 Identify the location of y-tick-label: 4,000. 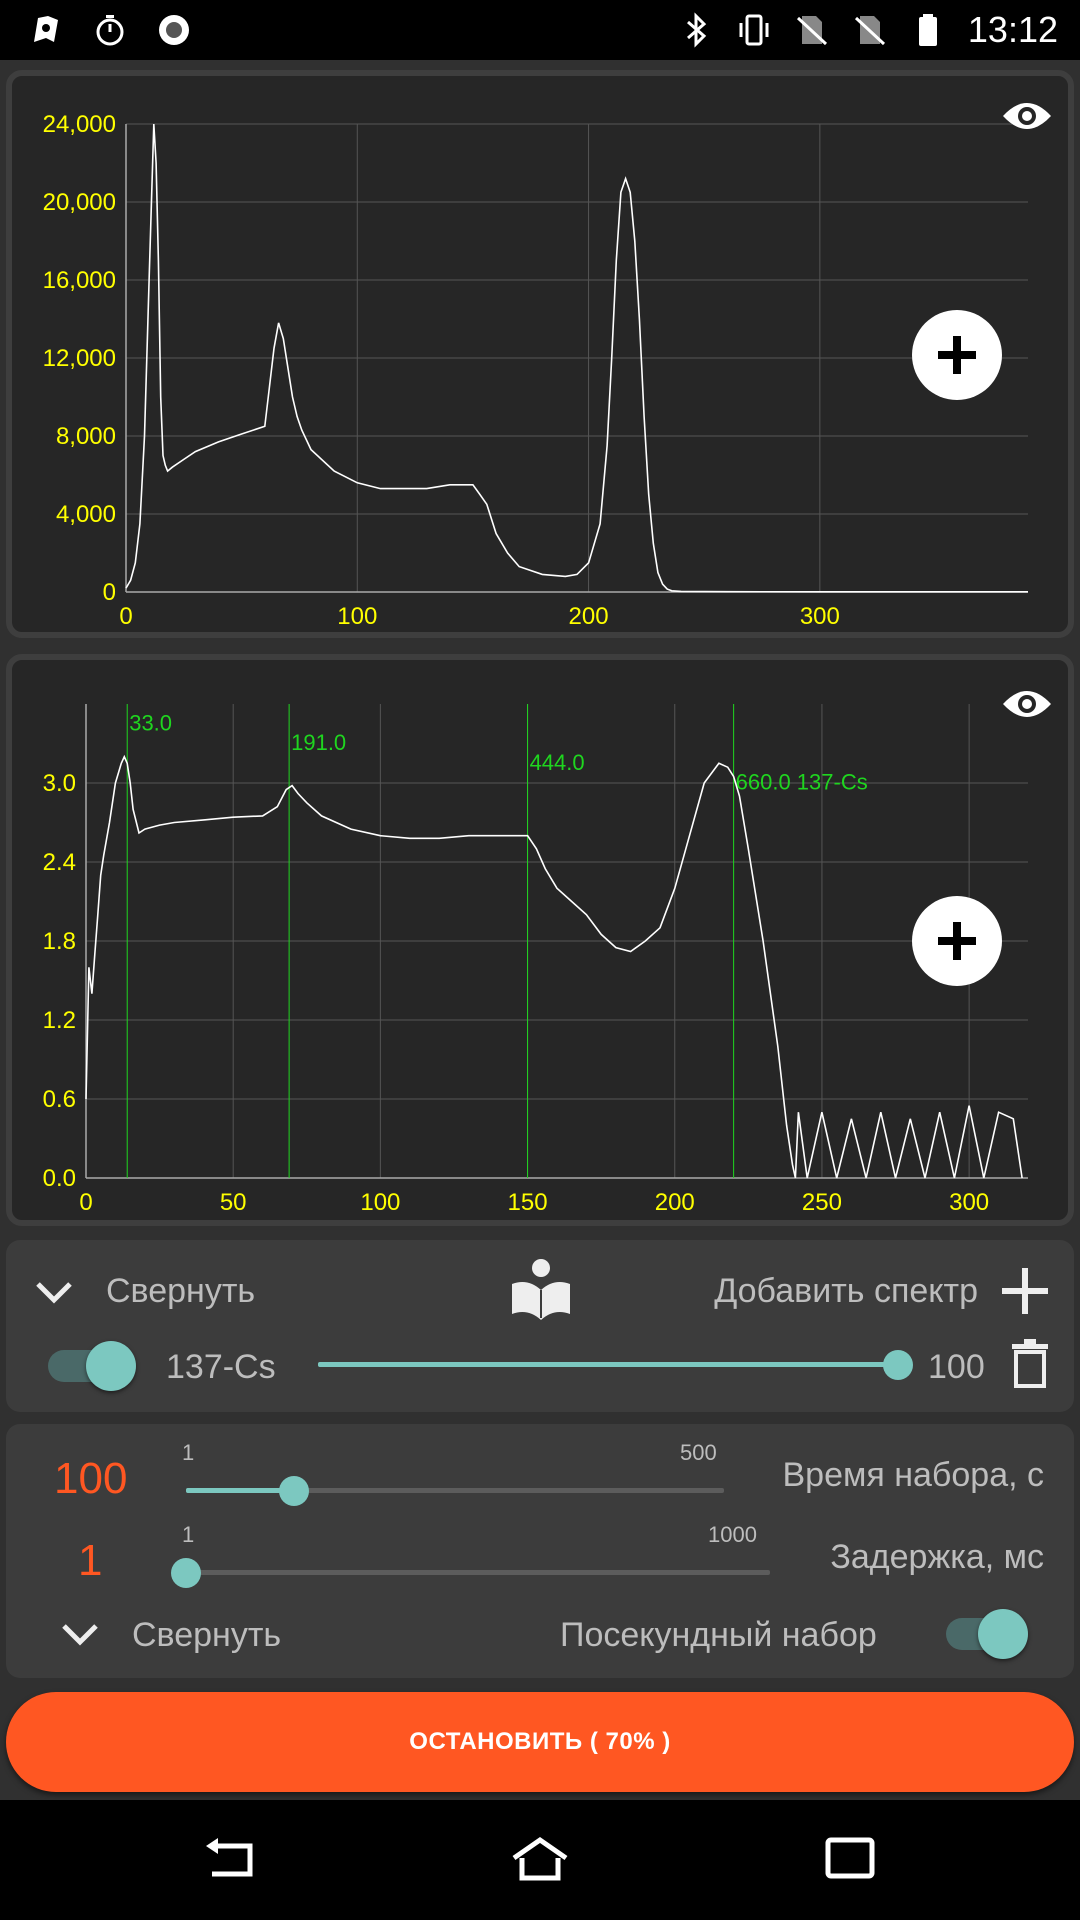
(86, 514).